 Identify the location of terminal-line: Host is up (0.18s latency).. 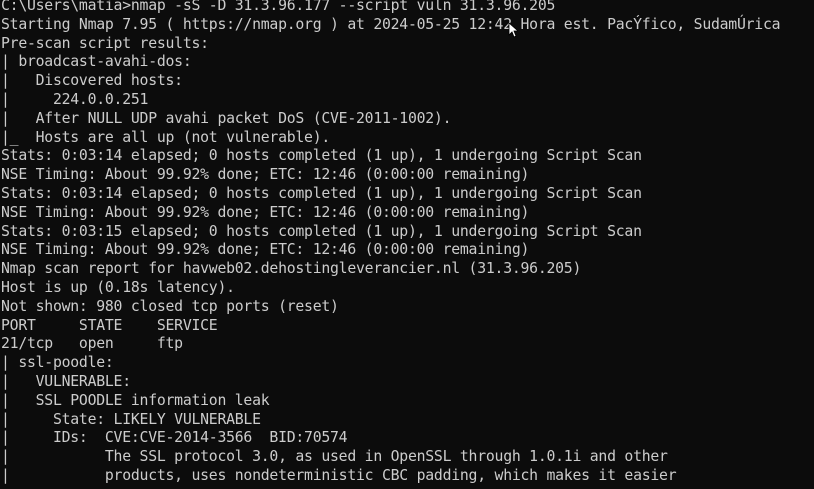
(118, 287).